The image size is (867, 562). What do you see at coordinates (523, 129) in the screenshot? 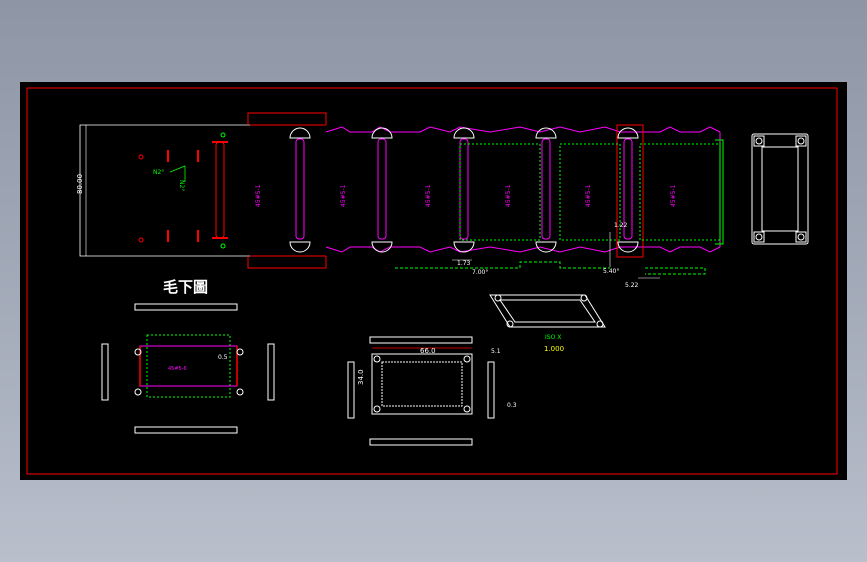
I see `strip-outline-top` at bounding box center [523, 129].